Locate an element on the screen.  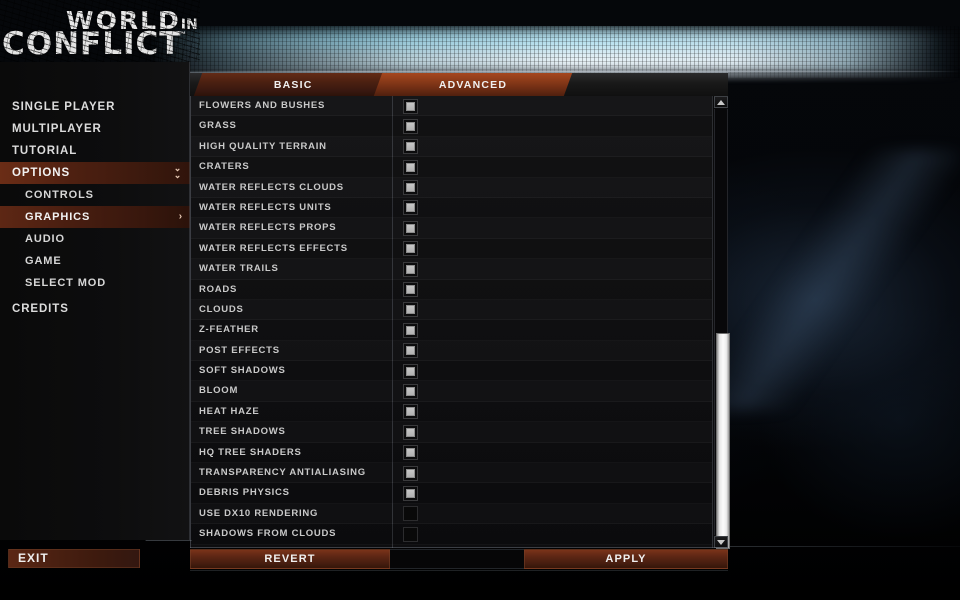
checkbox-craters is located at coordinates (410, 167).